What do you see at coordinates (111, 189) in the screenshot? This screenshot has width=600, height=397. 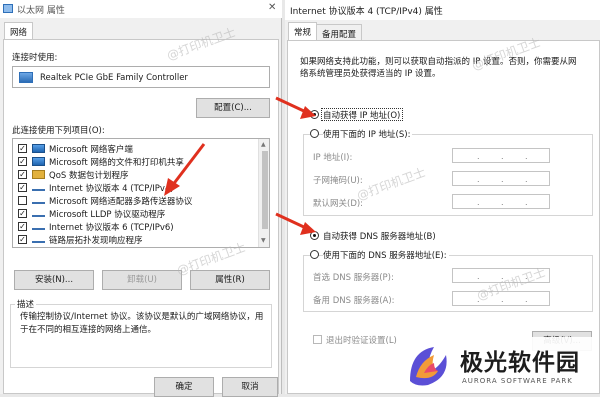 I see `item-label: Internet 协议版本 4 (TCP/IPv4)` at bounding box center [111, 189].